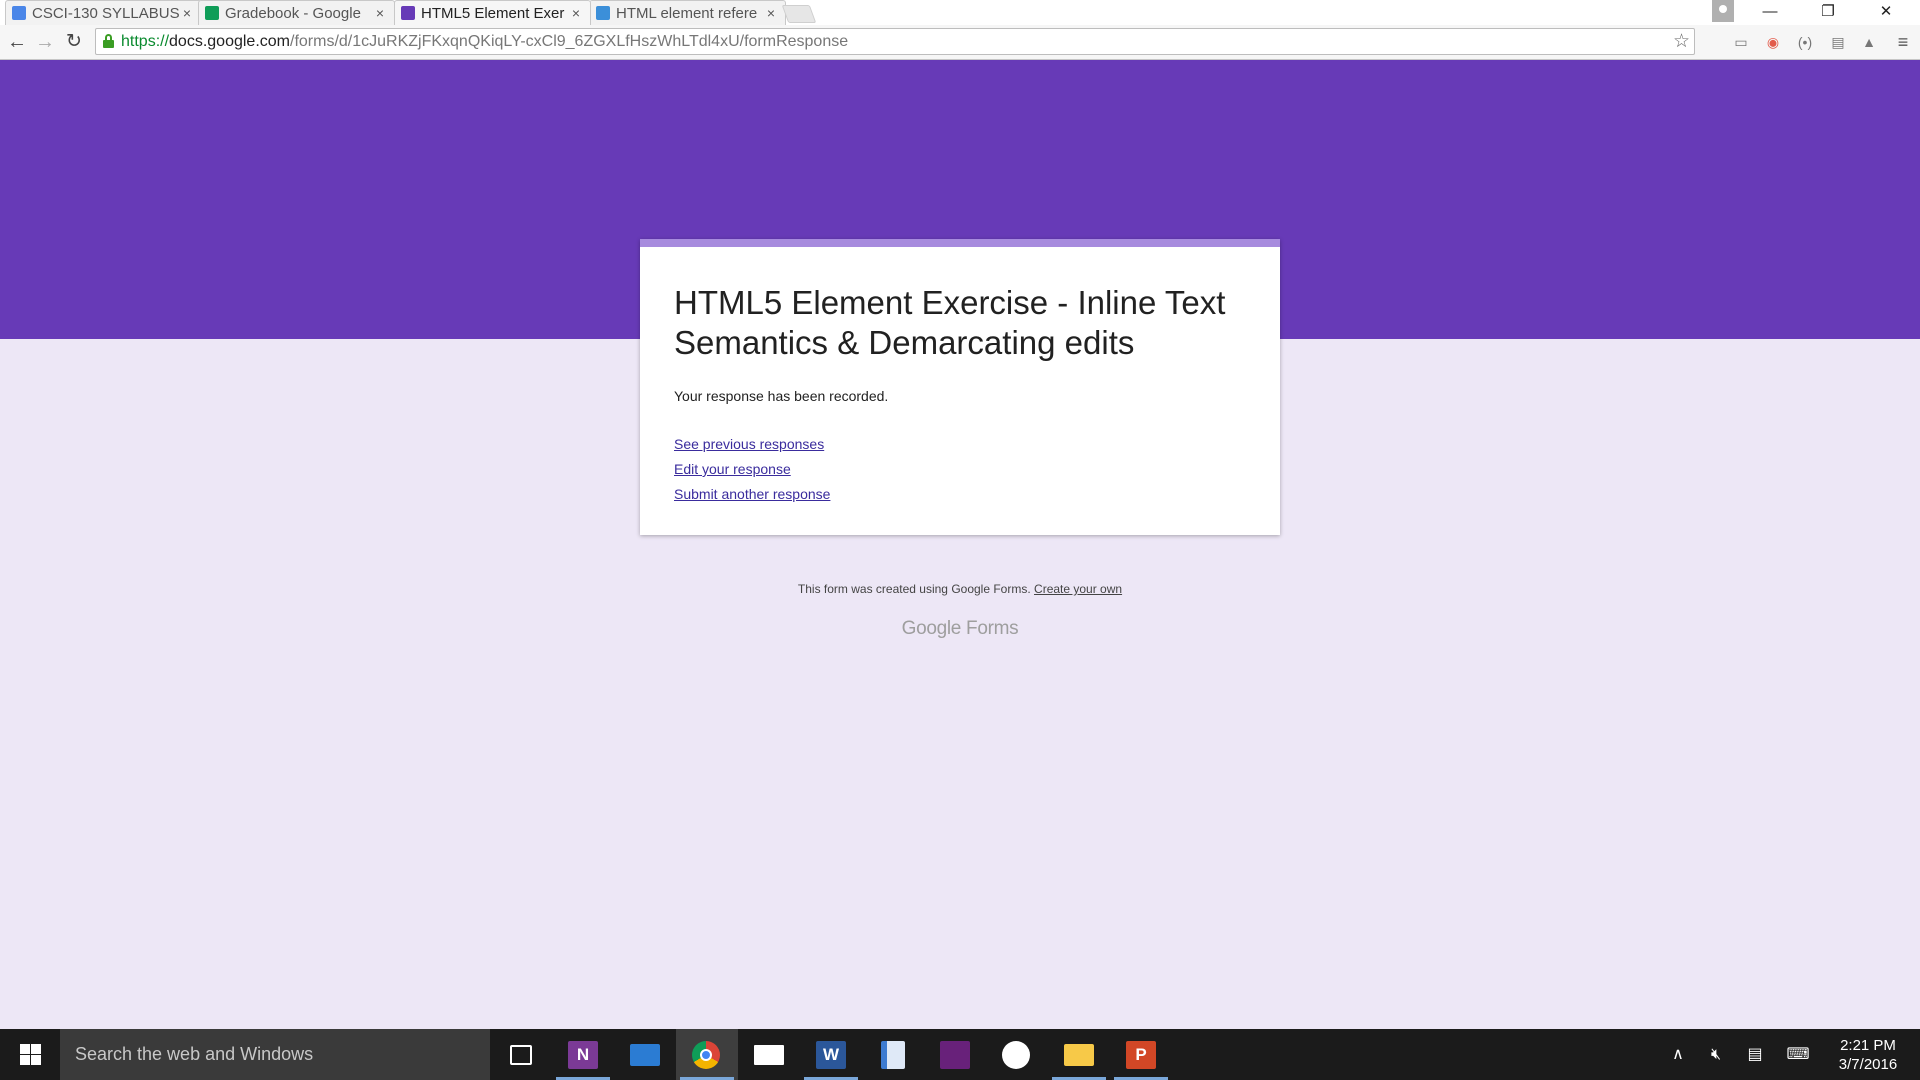  I want to click on tab-label: HTML element refere, so click(687, 13).